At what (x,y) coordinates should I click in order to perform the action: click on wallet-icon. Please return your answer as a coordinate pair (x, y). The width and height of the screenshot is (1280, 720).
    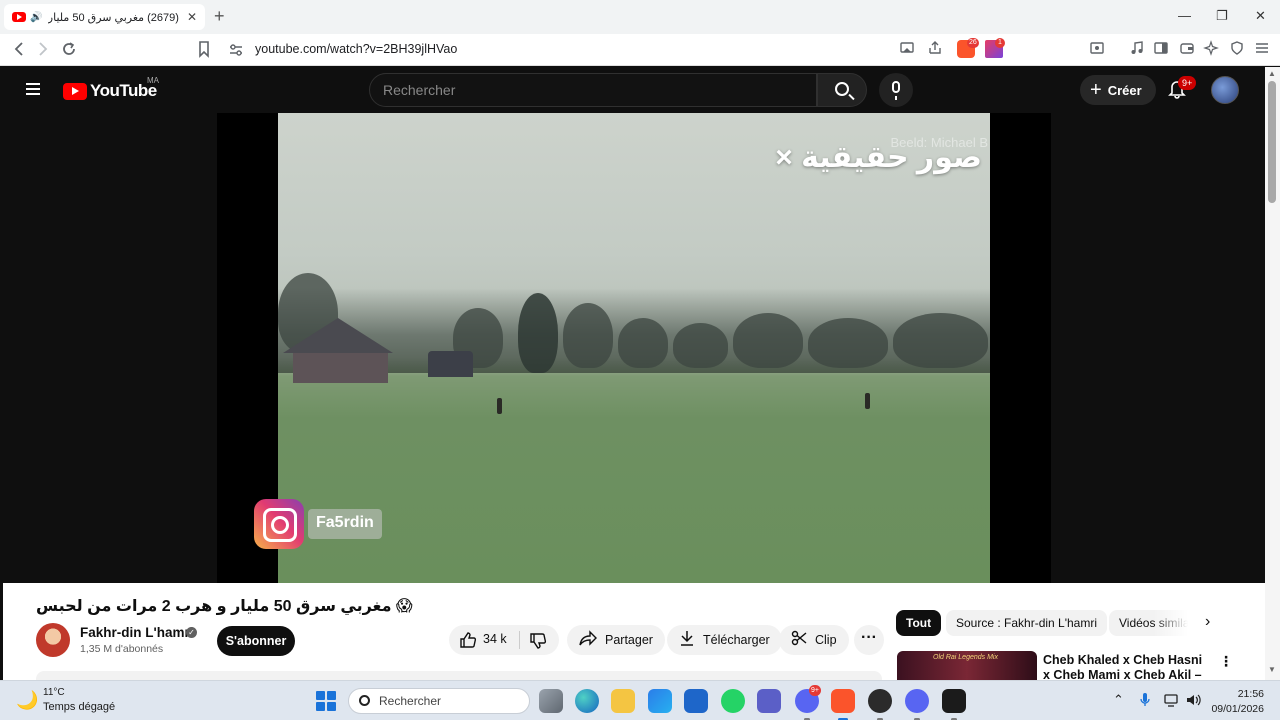
    Looking at the image, I should click on (1187, 50).